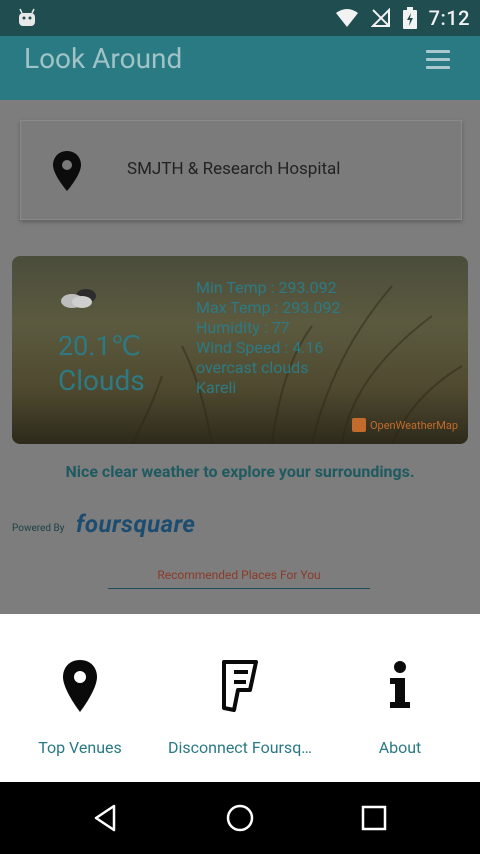 Image resolution: width=480 pixels, height=854 pixels. Describe the element at coordinates (438, 51) in the screenshot. I see `menu-icon` at that location.